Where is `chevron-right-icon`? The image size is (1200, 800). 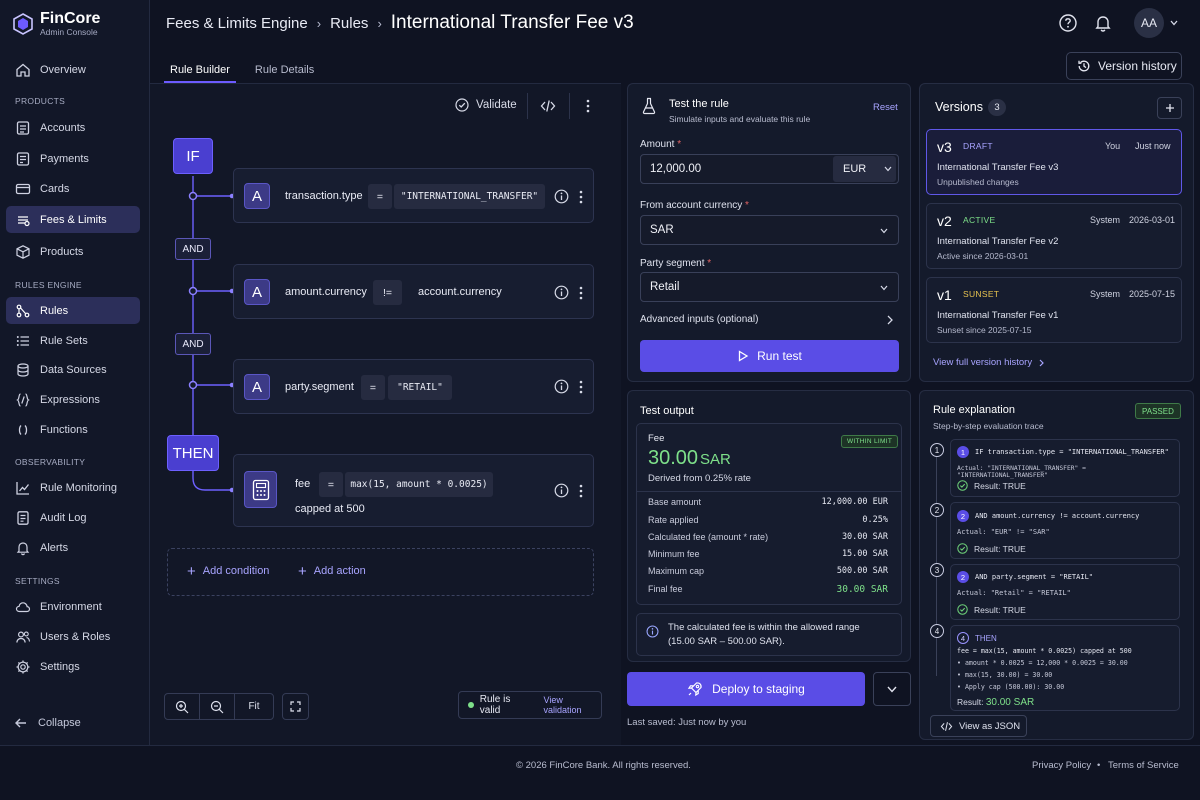 chevron-right-icon is located at coordinates (890, 320).